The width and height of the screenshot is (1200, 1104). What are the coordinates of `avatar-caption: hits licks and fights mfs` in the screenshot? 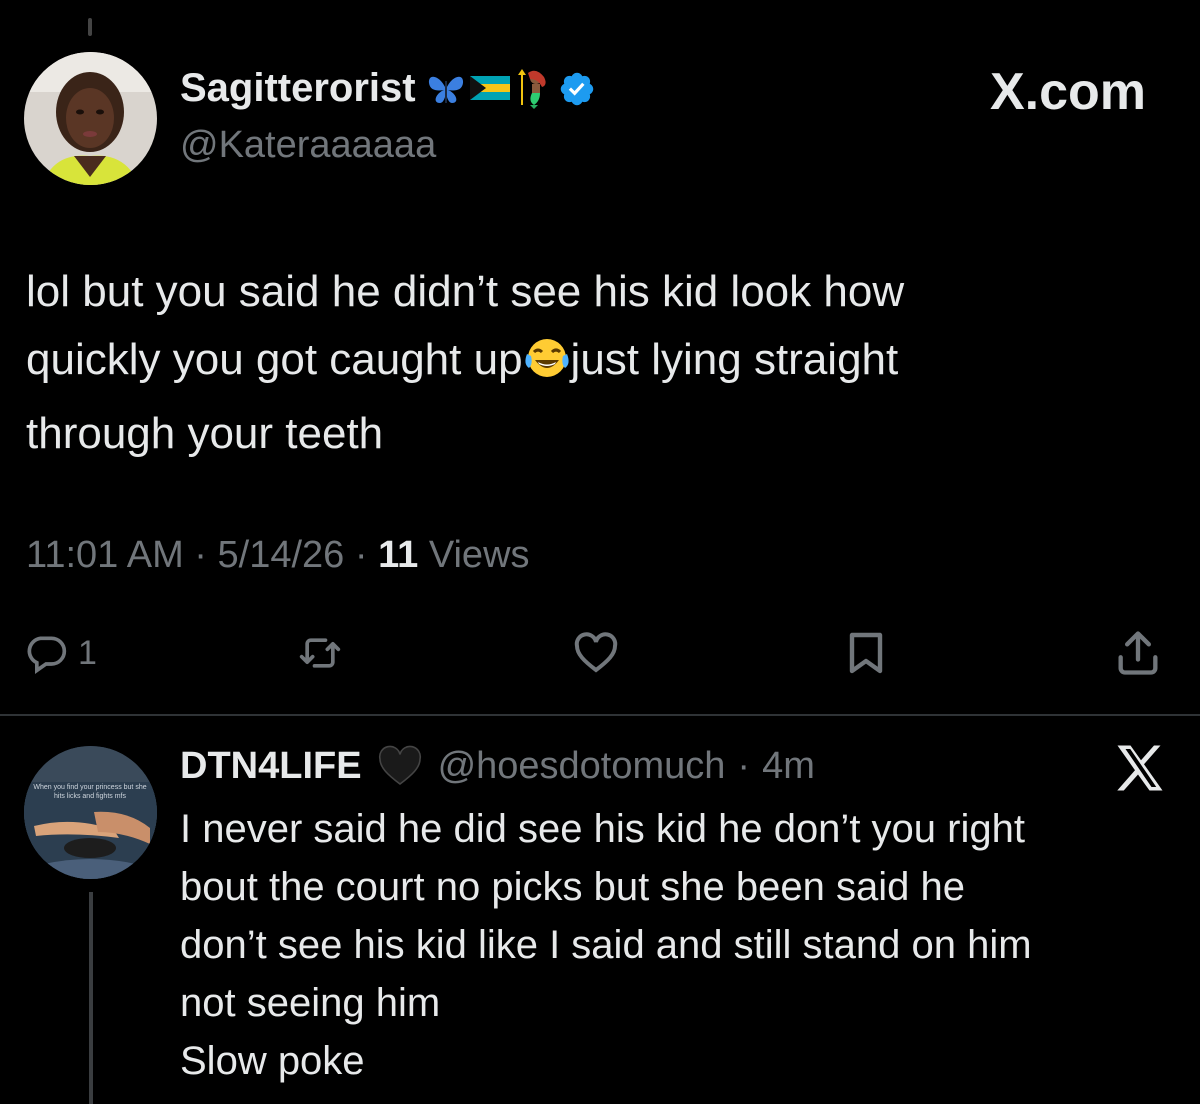 It's located at (90, 796).